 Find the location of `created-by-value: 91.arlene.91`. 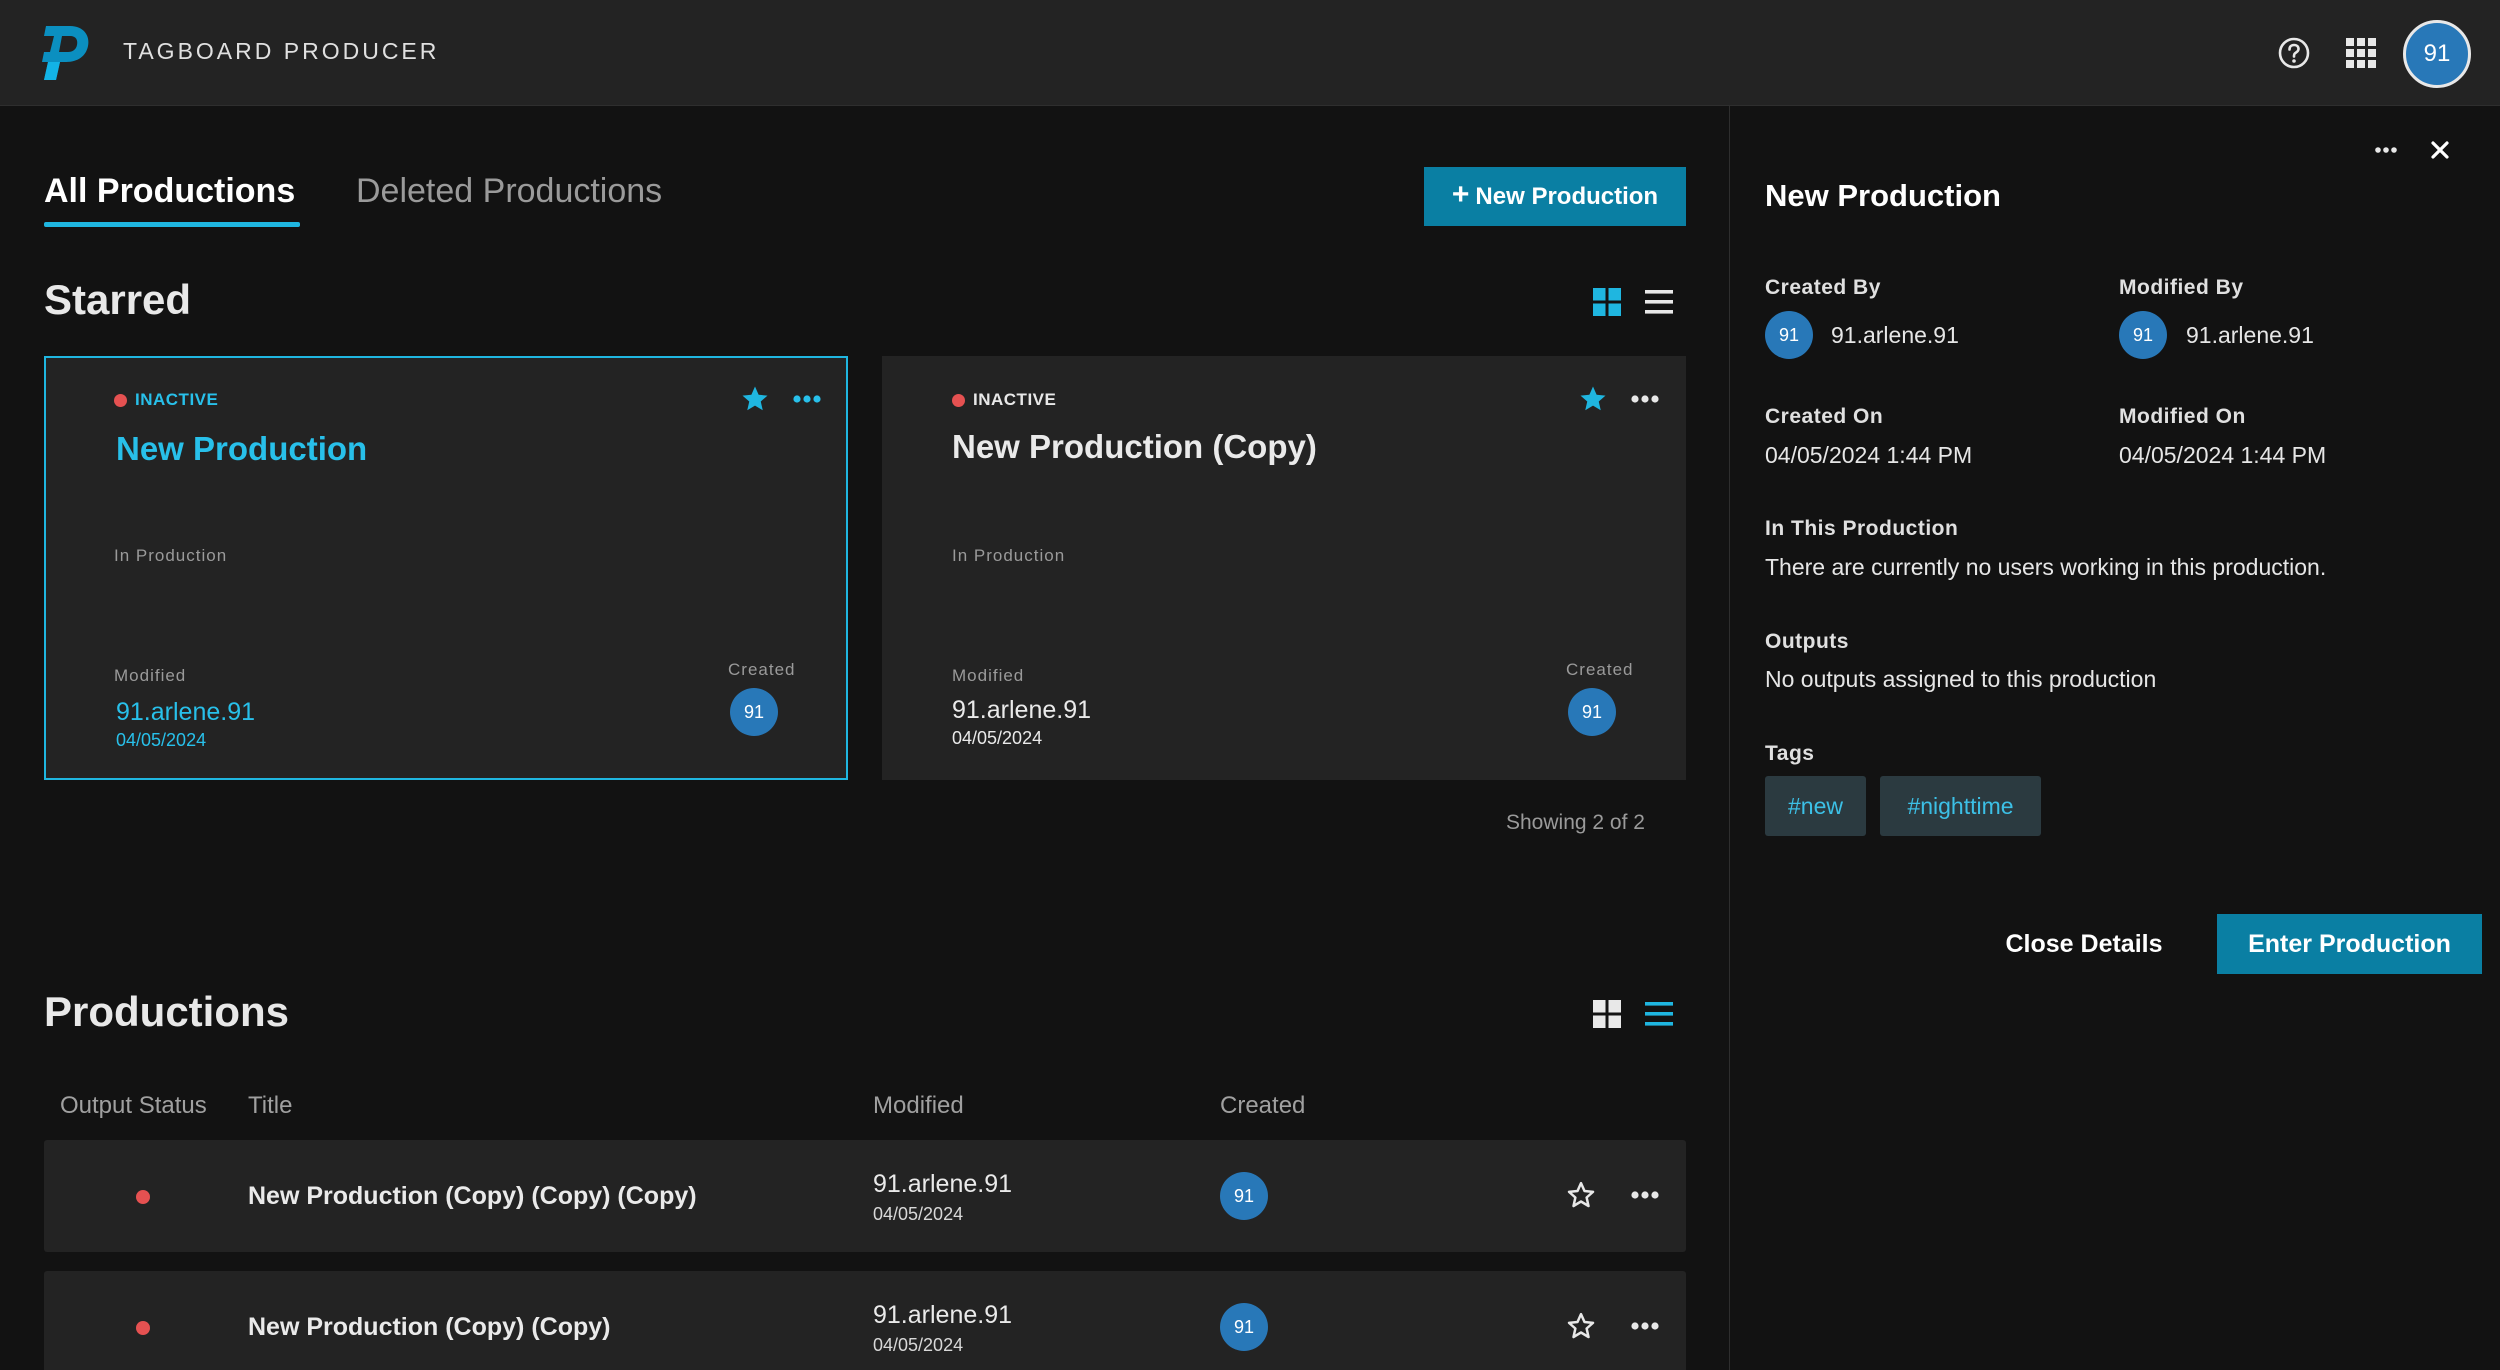

created-by-value: 91.arlene.91 is located at coordinates (1895, 335).